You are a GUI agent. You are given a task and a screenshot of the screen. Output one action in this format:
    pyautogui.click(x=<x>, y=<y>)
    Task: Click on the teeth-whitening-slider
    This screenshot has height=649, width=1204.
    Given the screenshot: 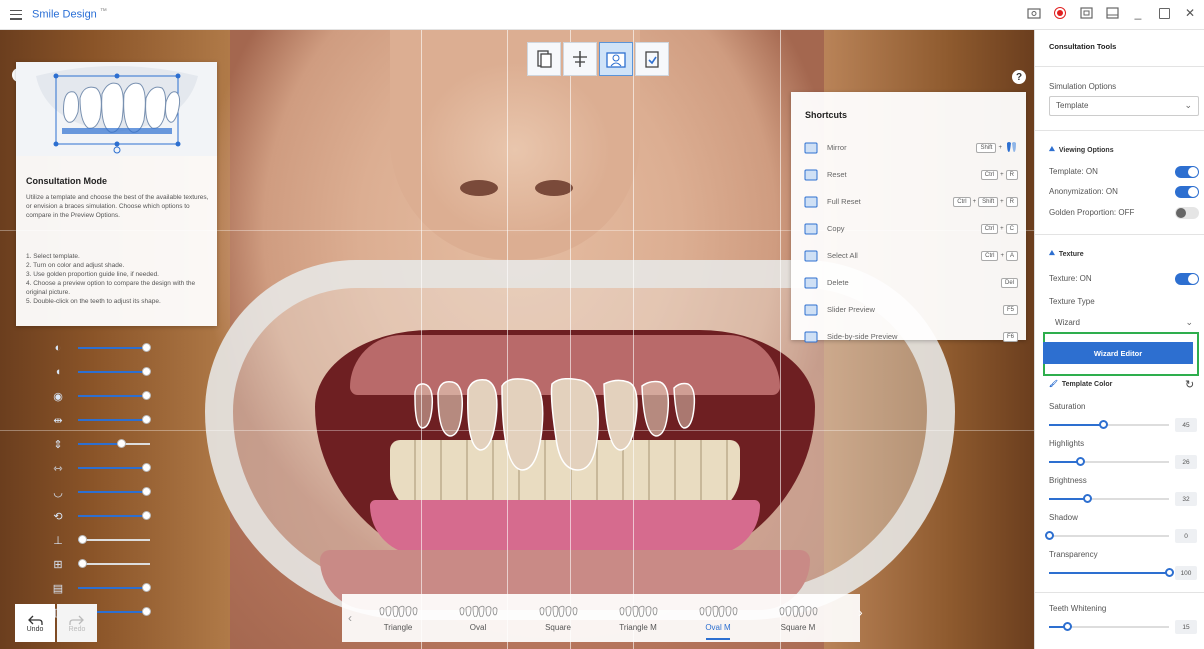 What is the action you would take?
    pyautogui.click(x=1109, y=626)
    